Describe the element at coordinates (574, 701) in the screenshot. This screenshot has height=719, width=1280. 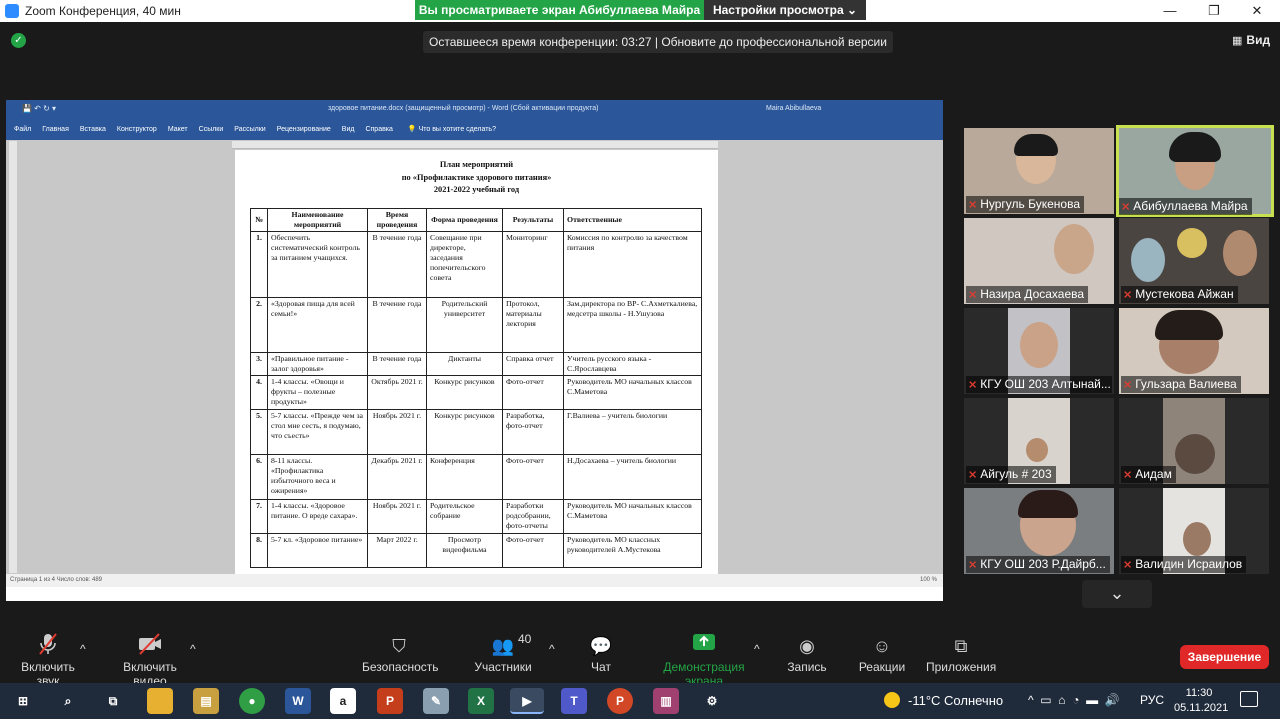
I see `teams-icon: T` at that location.